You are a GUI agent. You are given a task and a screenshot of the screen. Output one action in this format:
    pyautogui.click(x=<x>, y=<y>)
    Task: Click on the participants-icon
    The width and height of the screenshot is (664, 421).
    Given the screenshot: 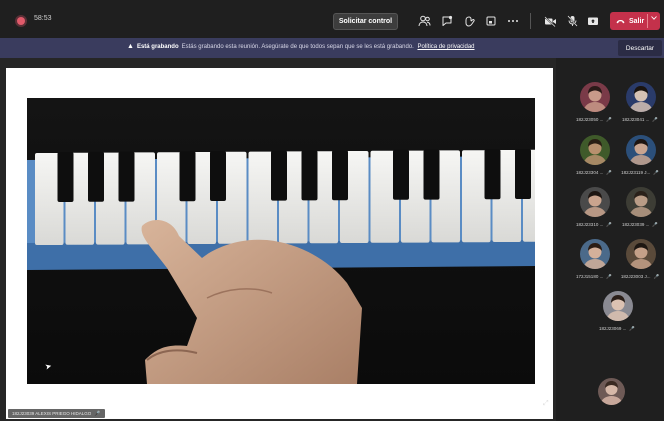 What is the action you would take?
    pyautogui.click(x=424, y=21)
    